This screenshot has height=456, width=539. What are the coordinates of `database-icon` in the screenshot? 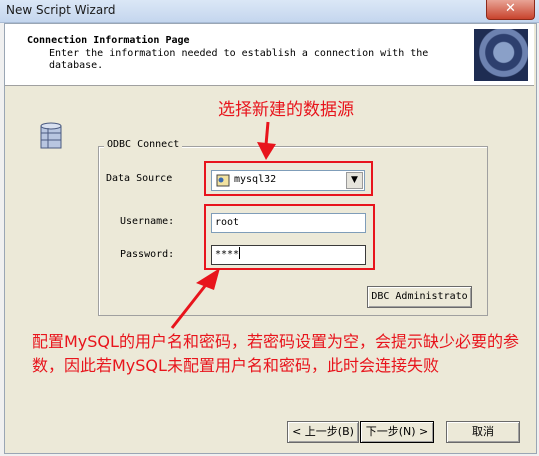 It's located at (51, 135).